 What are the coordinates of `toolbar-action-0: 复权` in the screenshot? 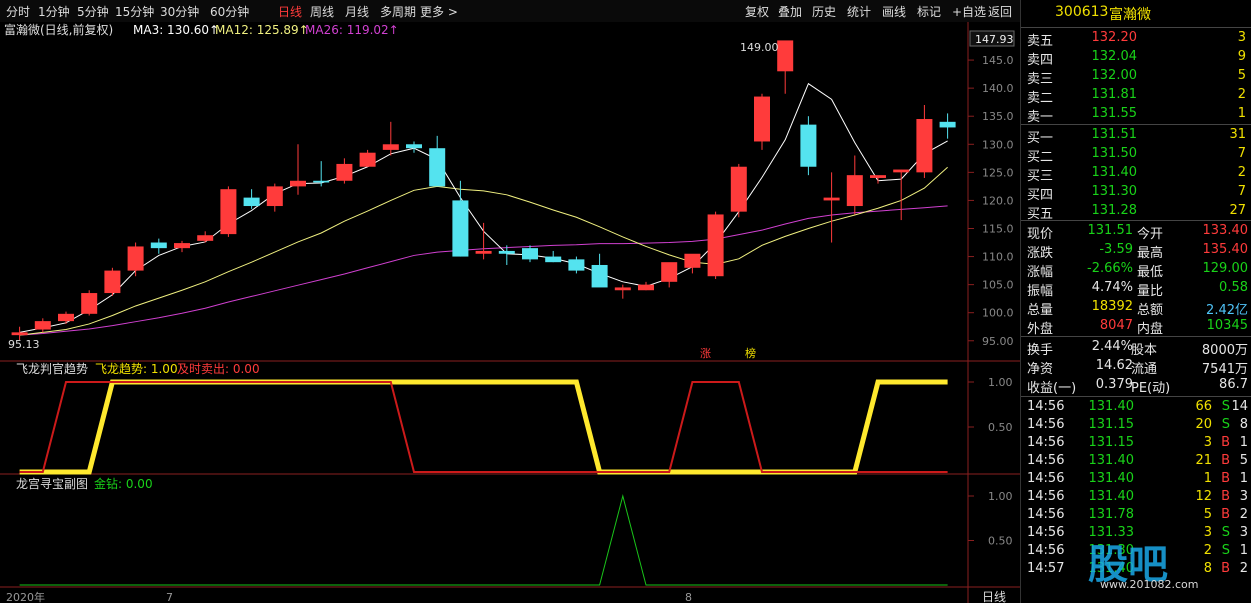 It's located at (757, 11).